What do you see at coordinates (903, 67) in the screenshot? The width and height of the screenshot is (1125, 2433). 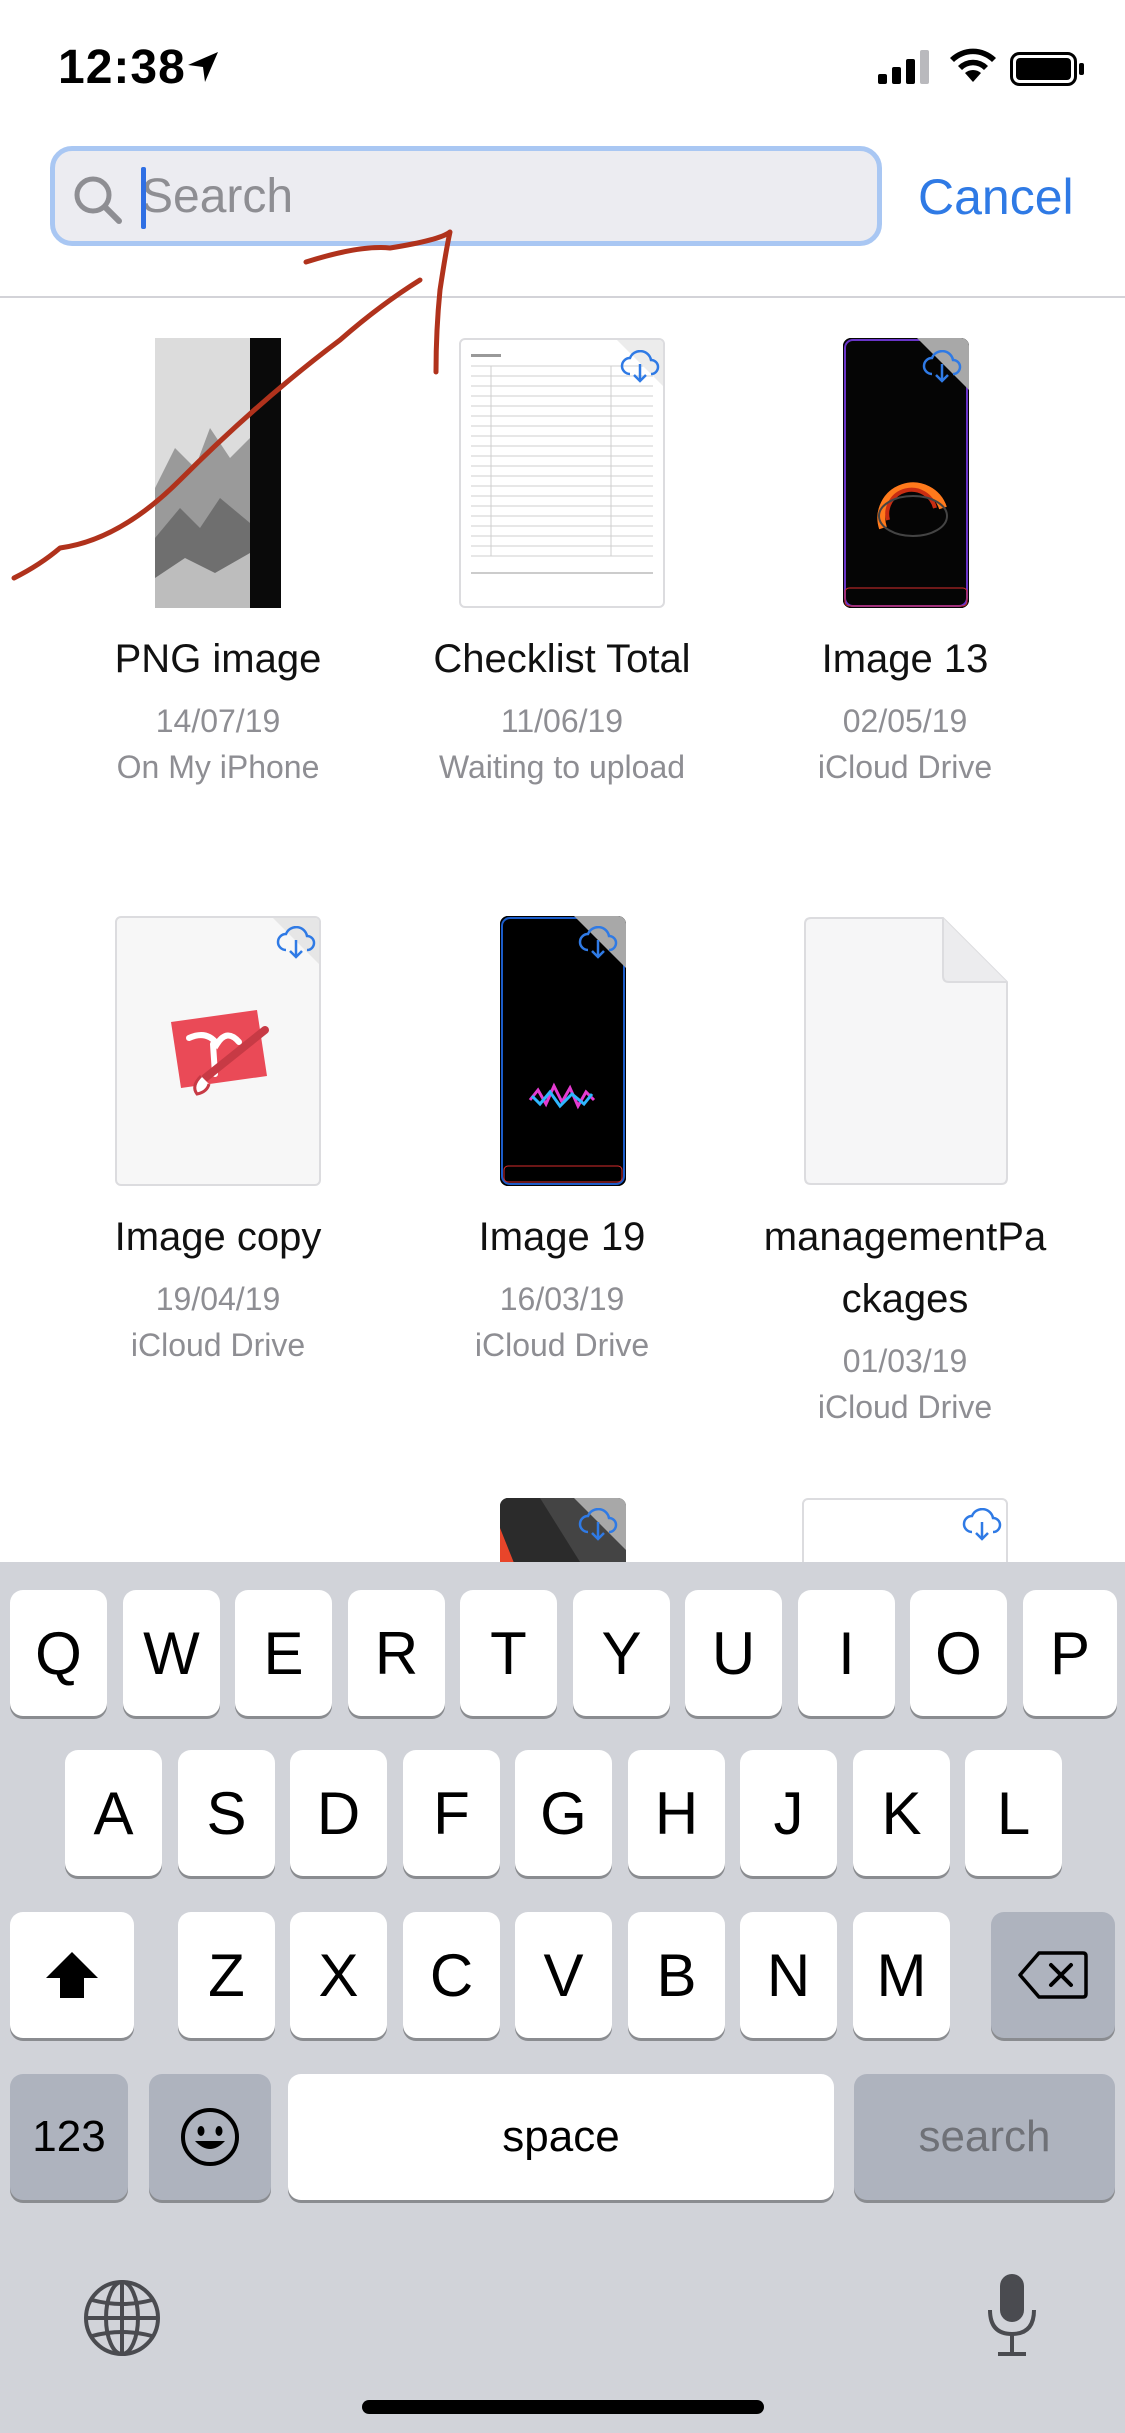 I see `cellular-signal-icon` at bounding box center [903, 67].